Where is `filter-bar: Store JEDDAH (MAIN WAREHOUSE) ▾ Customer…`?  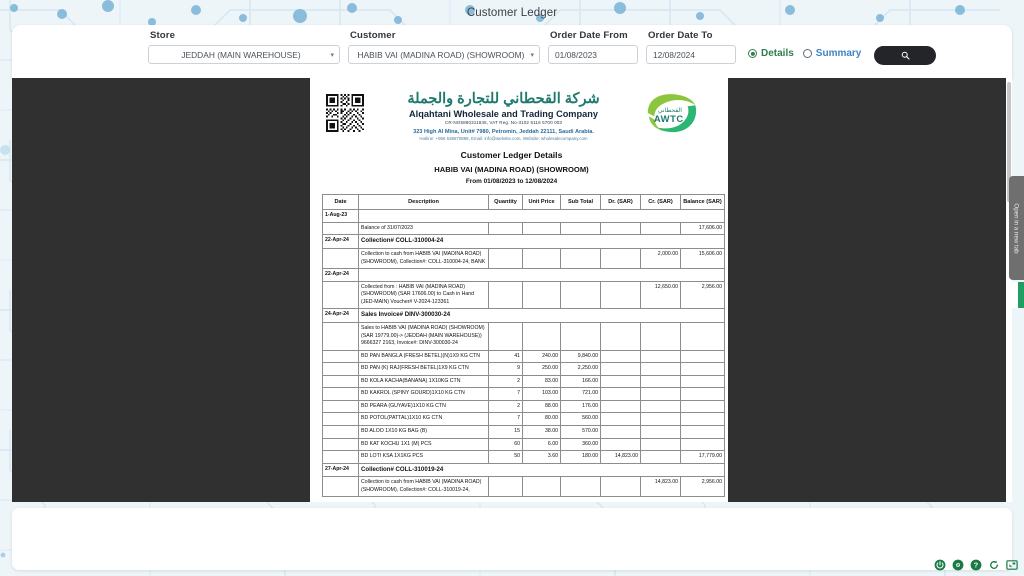 filter-bar: Store JEDDAH (MAIN WAREHOUSE) ▾ Customer… is located at coordinates (512, 51).